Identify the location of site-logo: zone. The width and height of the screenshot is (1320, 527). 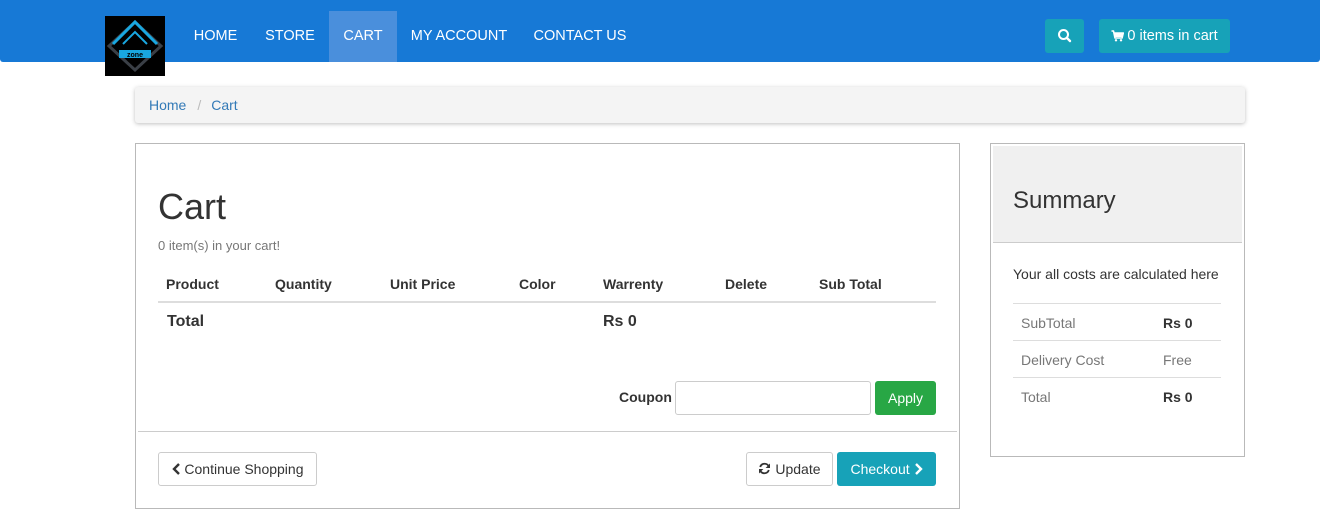
(135, 46).